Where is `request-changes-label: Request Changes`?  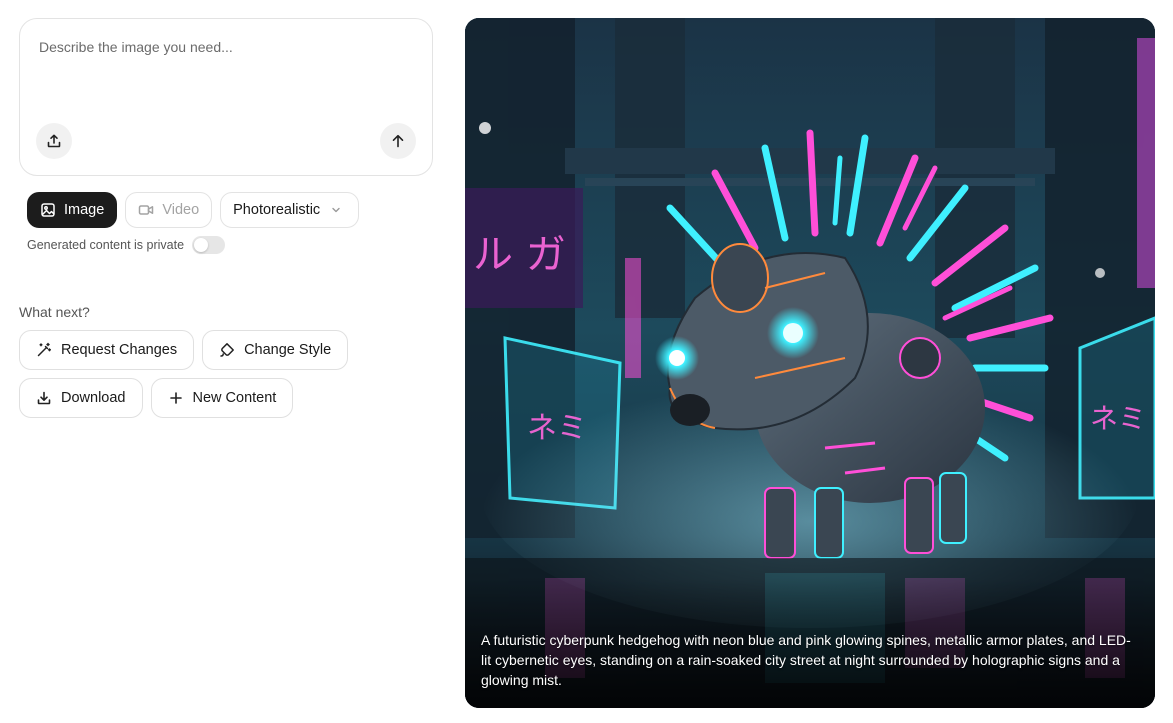 request-changes-label: Request Changes is located at coordinates (119, 350).